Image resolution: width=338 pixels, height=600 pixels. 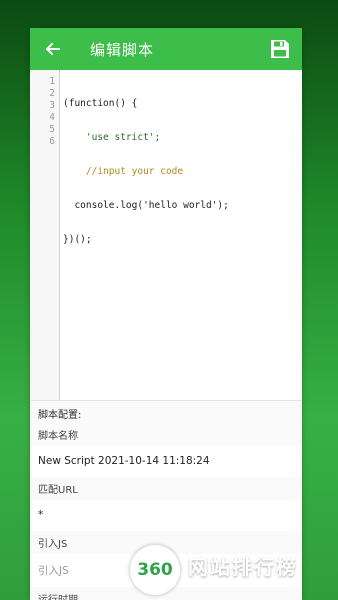 What do you see at coordinates (122, 49) in the screenshot?
I see `page-title: 编辑脚本` at bounding box center [122, 49].